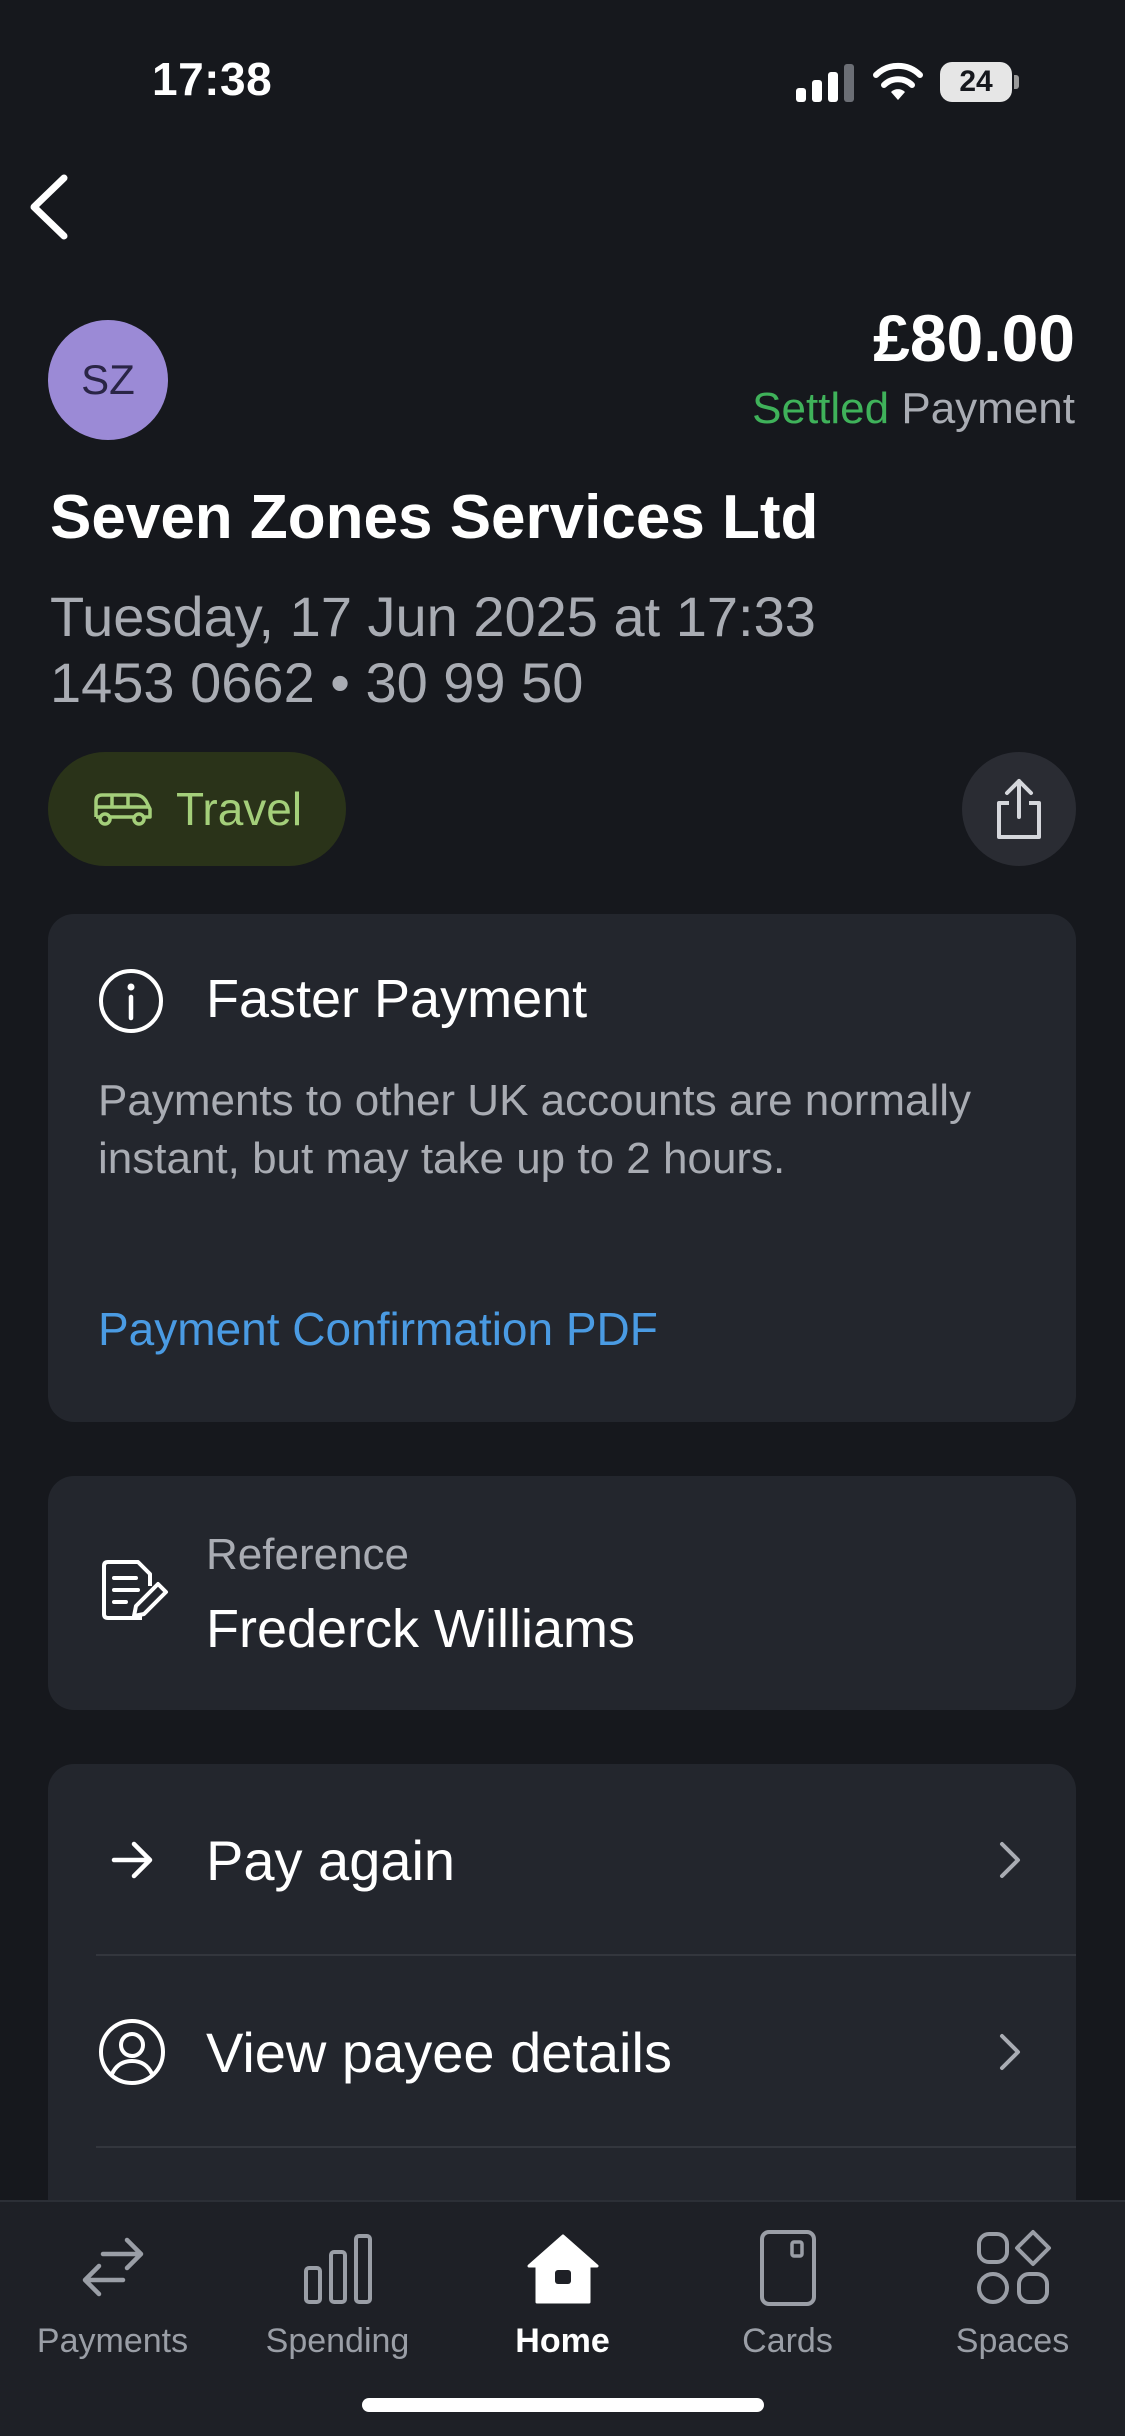 The image size is (1125, 2436). What do you see at coordinates (337, 2269) in the screenshot?
I see `bar-chart-icon` at bounding box center [337, 2269].